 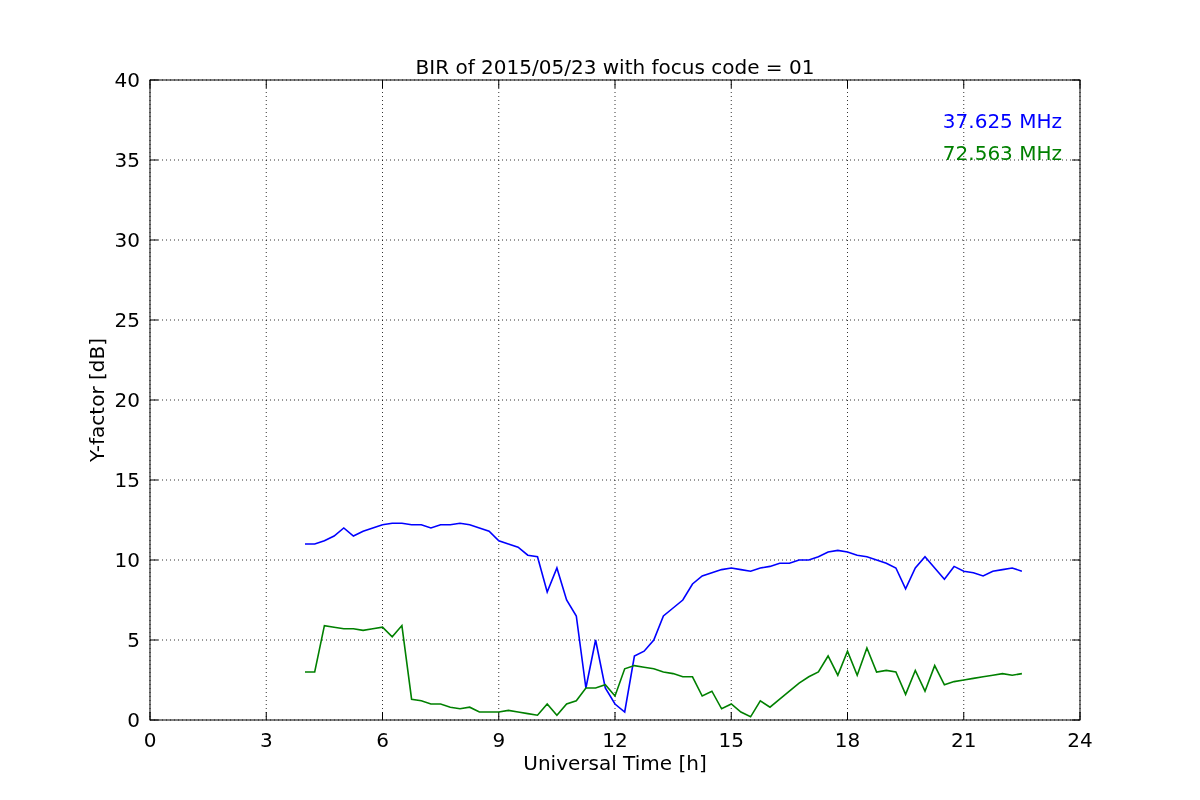 What do you see at coordinates (133, 720) in the screenshot?
I see `y-tick-label: 0` at bounding box center [133, 720].